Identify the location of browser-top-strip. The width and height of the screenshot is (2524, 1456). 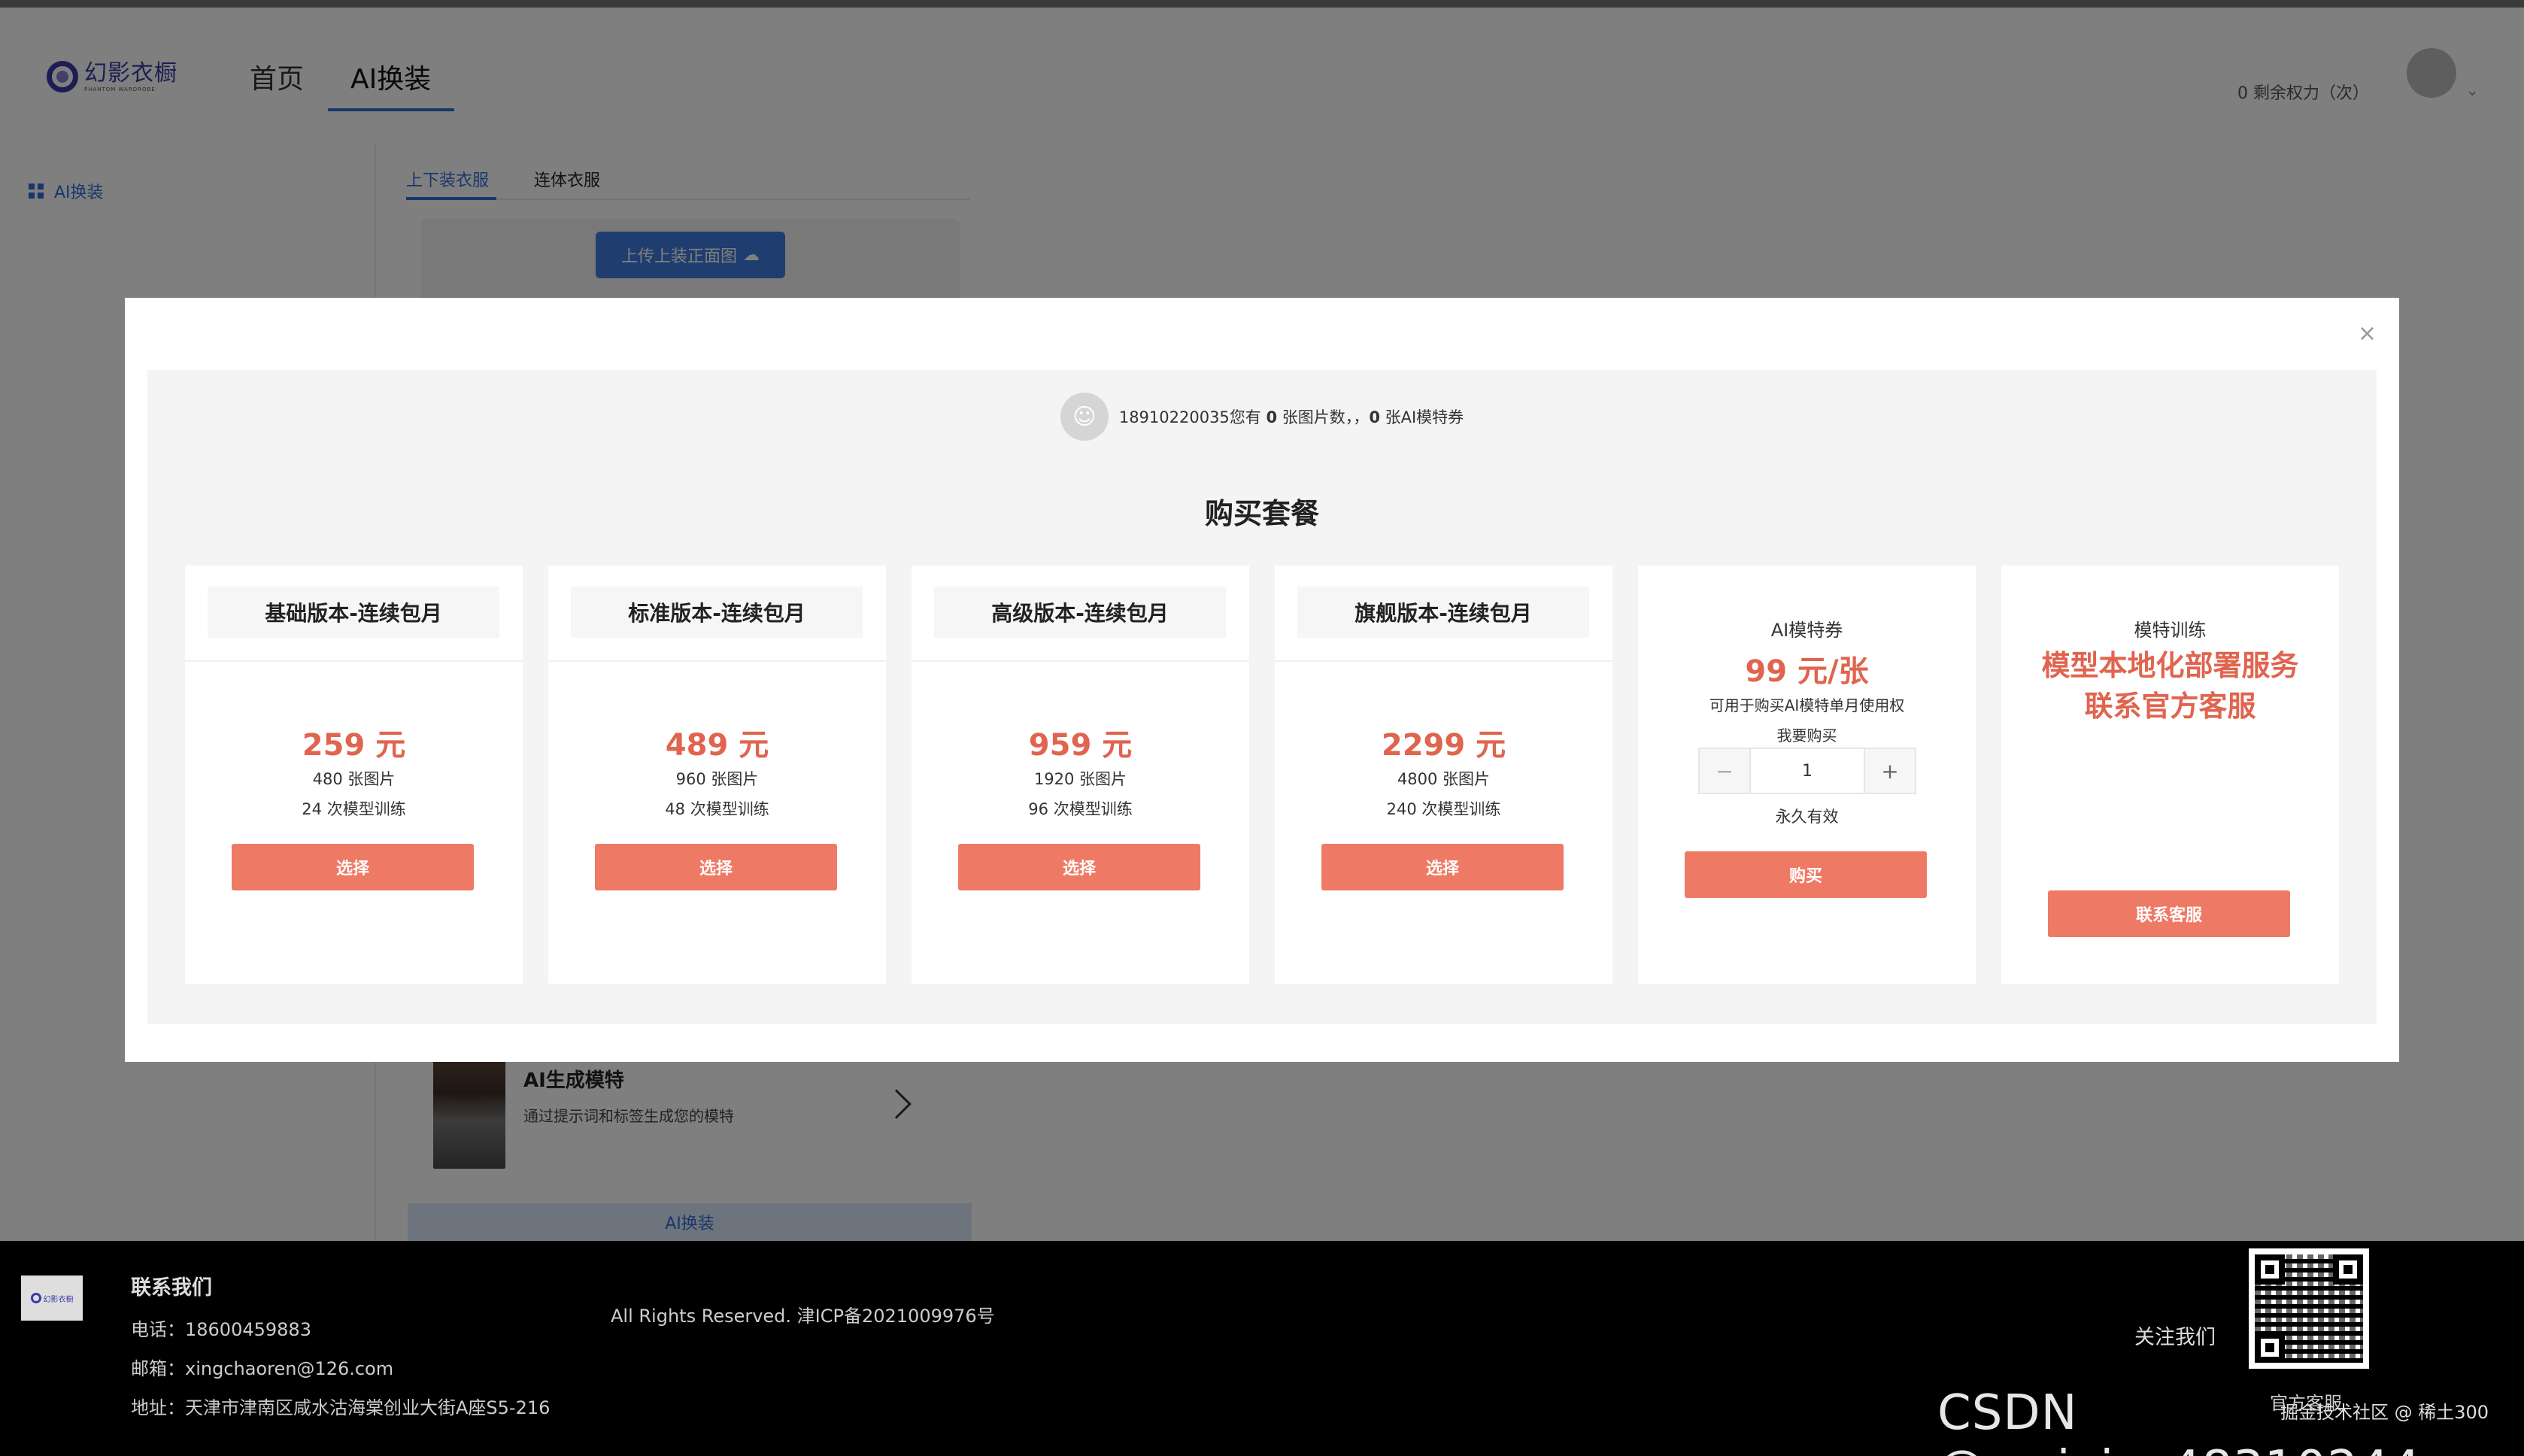
(1262, 4).